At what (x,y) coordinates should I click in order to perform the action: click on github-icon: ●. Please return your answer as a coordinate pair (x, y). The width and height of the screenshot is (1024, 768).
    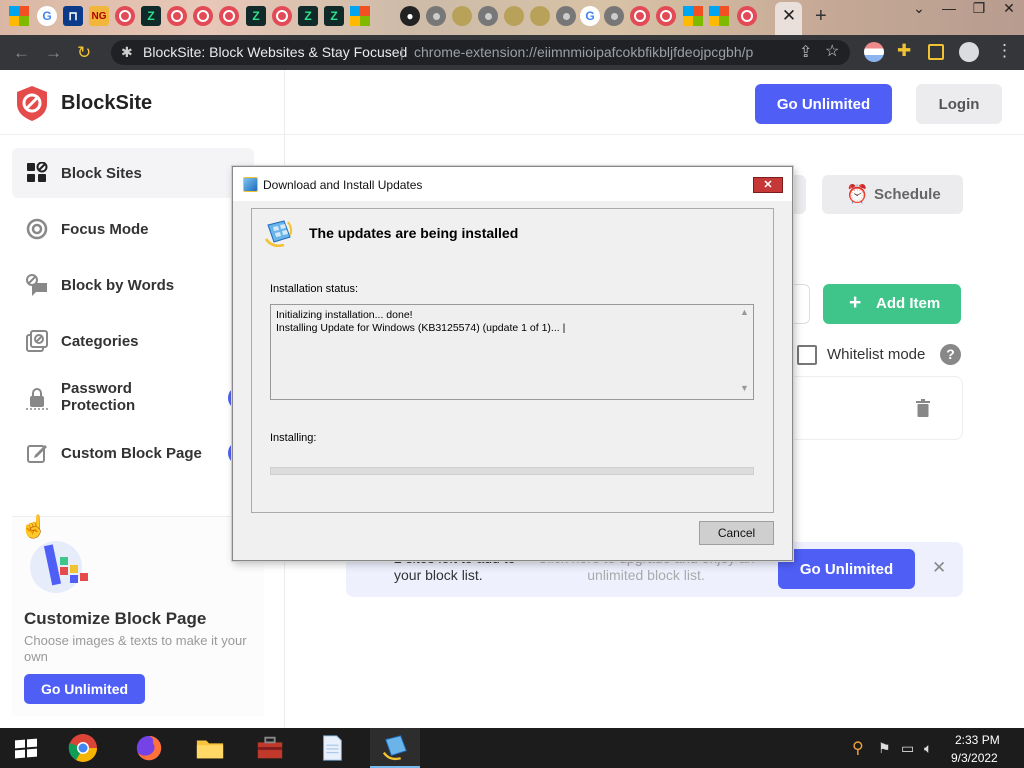
    Looking at the image, I should click on (410, 16).